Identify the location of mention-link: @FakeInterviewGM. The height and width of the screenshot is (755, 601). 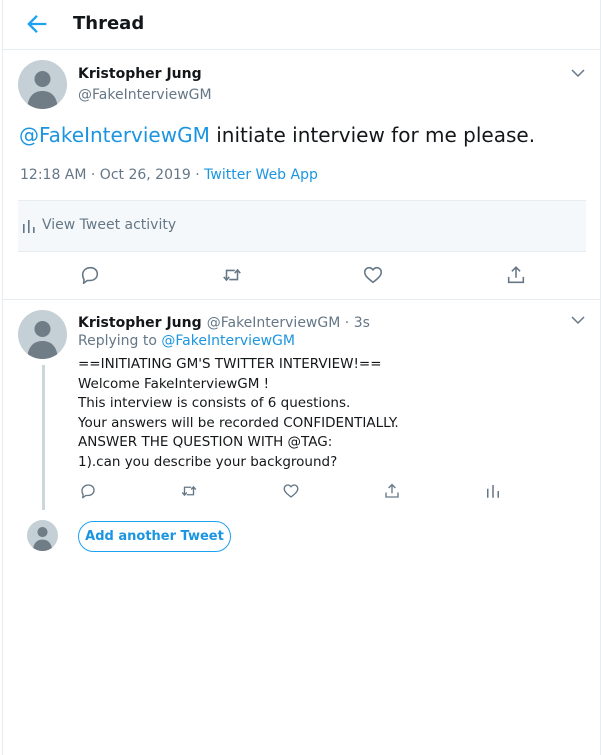
(114, 135).